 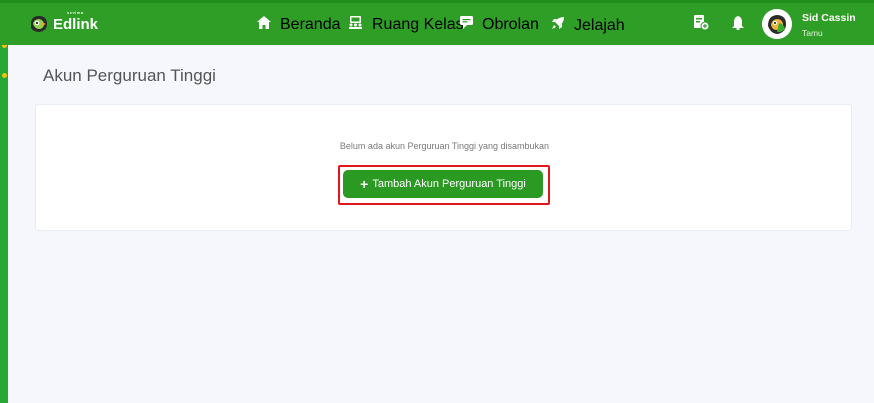 What do you see at coordinates (449, 184) in the screenshot?
I see `add-button-label: Tambah Akun Perguruan Tinggi` at bounding box center [449, 184].